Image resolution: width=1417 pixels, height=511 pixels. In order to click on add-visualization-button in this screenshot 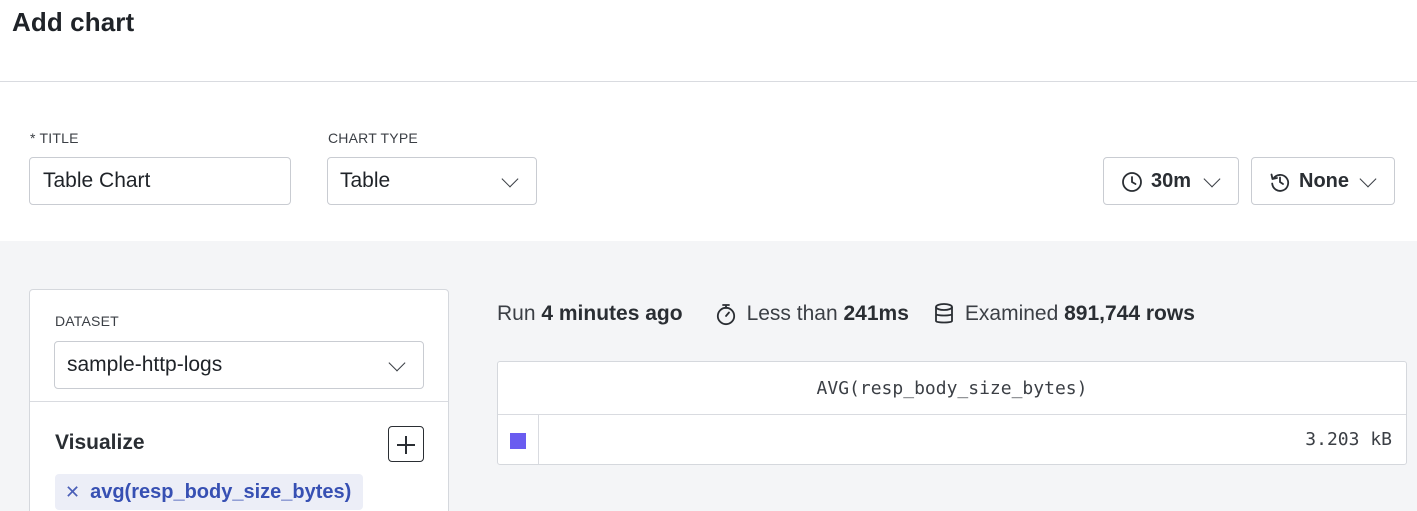, I will do `click(406, 444)`.